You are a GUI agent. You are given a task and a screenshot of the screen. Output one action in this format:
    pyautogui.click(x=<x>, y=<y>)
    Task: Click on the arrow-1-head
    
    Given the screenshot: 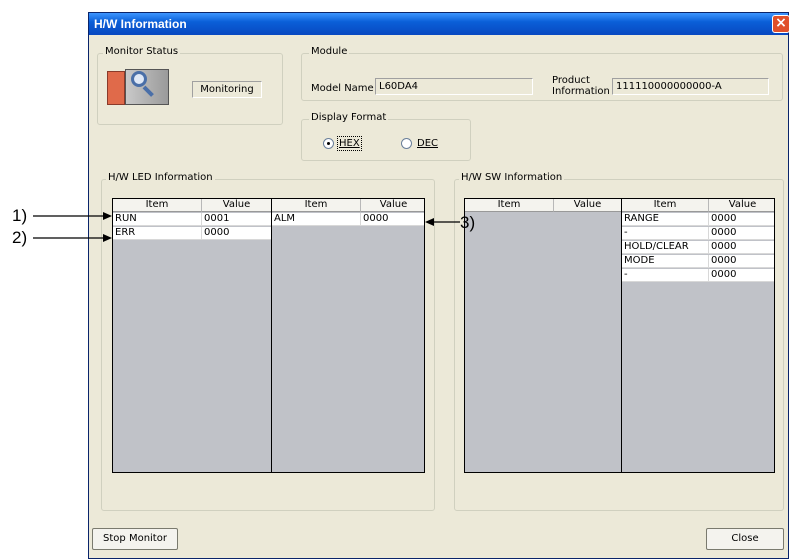 What is the action you would take?
    pyautogui.click(x=107, y=216)
    